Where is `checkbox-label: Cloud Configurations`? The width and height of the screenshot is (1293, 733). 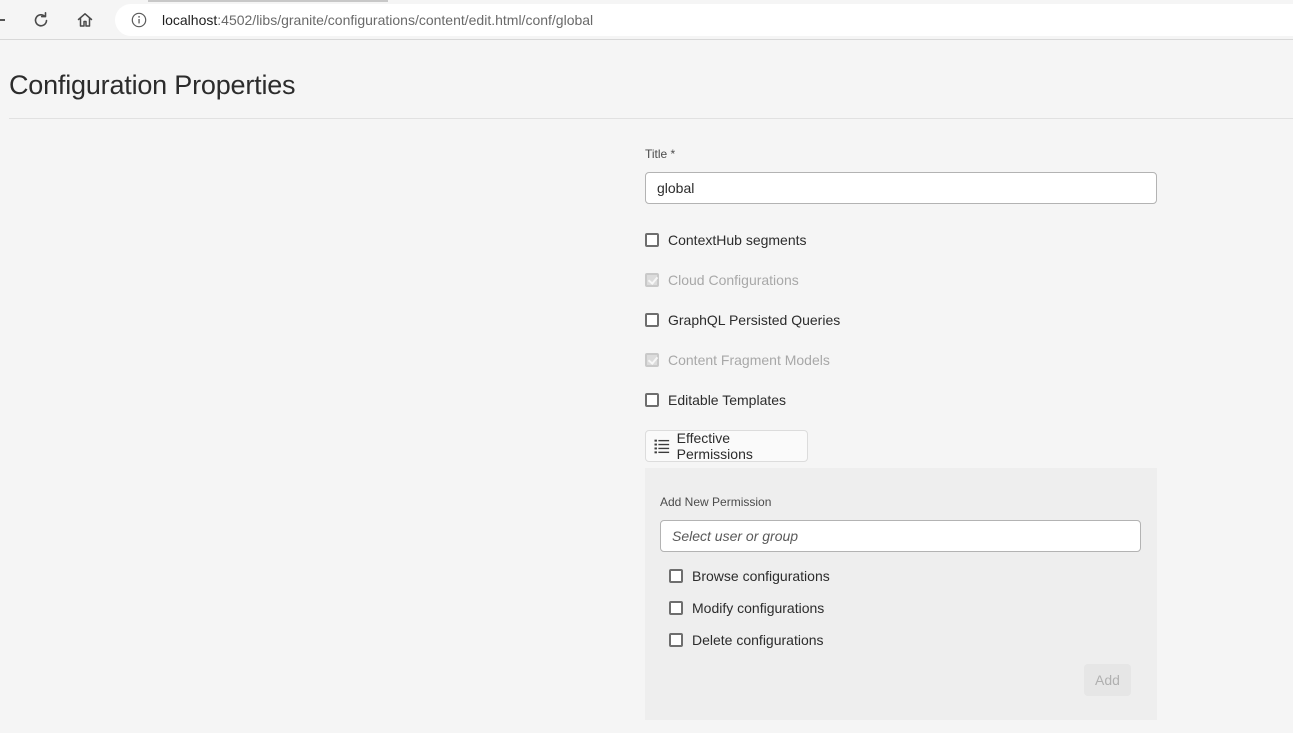 checkbox-label: Cloud Configurations is located at coordinates (733, 280).